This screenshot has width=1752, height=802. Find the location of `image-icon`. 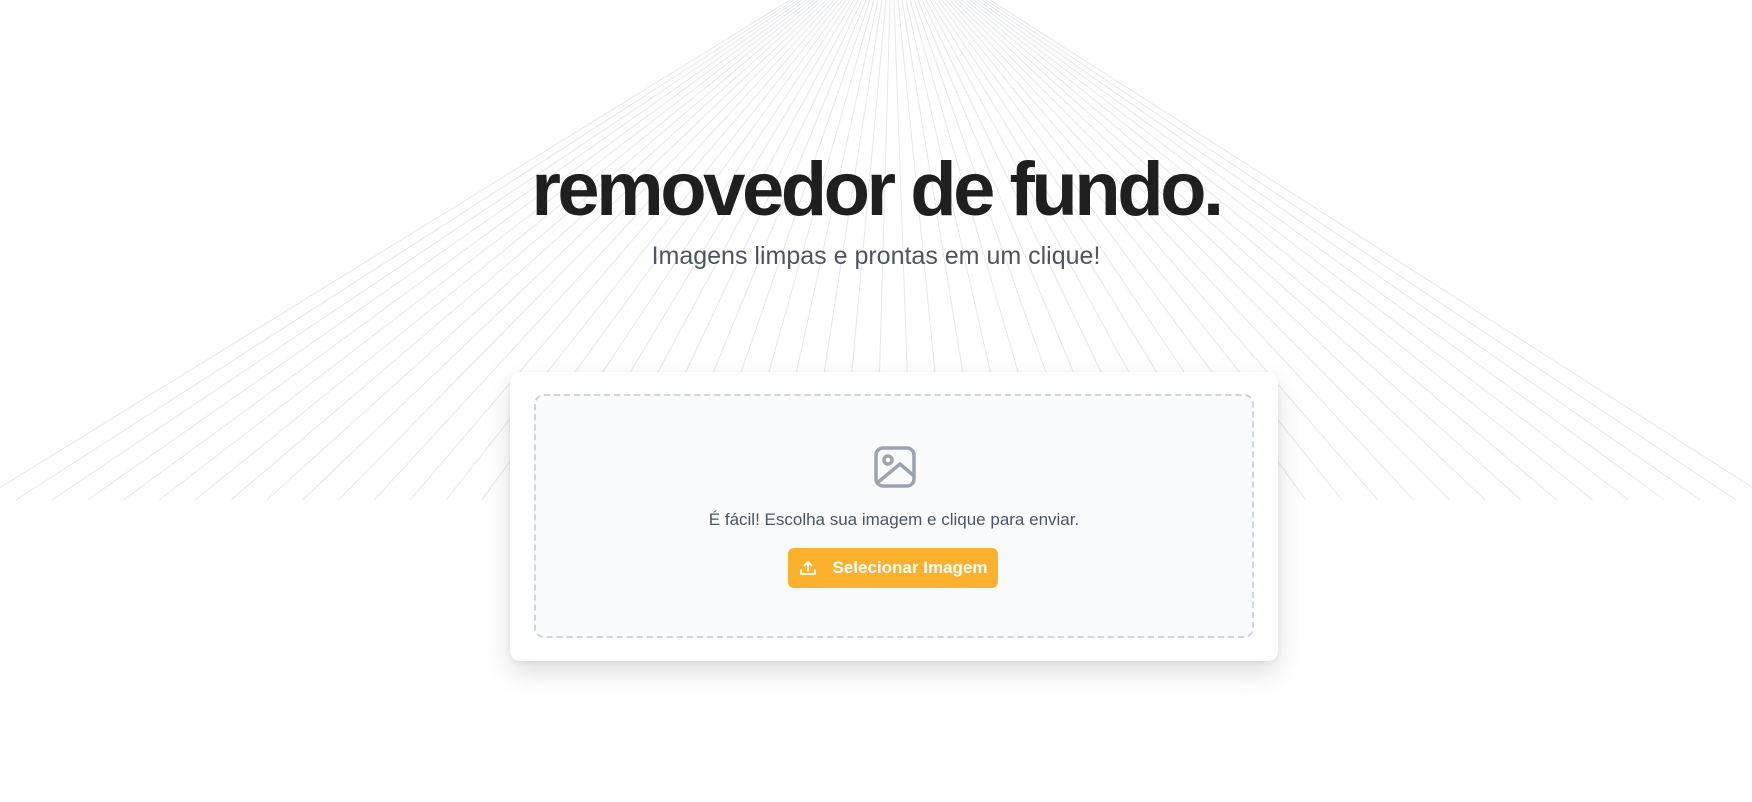

image-icon is located at coordinates (895, 467).